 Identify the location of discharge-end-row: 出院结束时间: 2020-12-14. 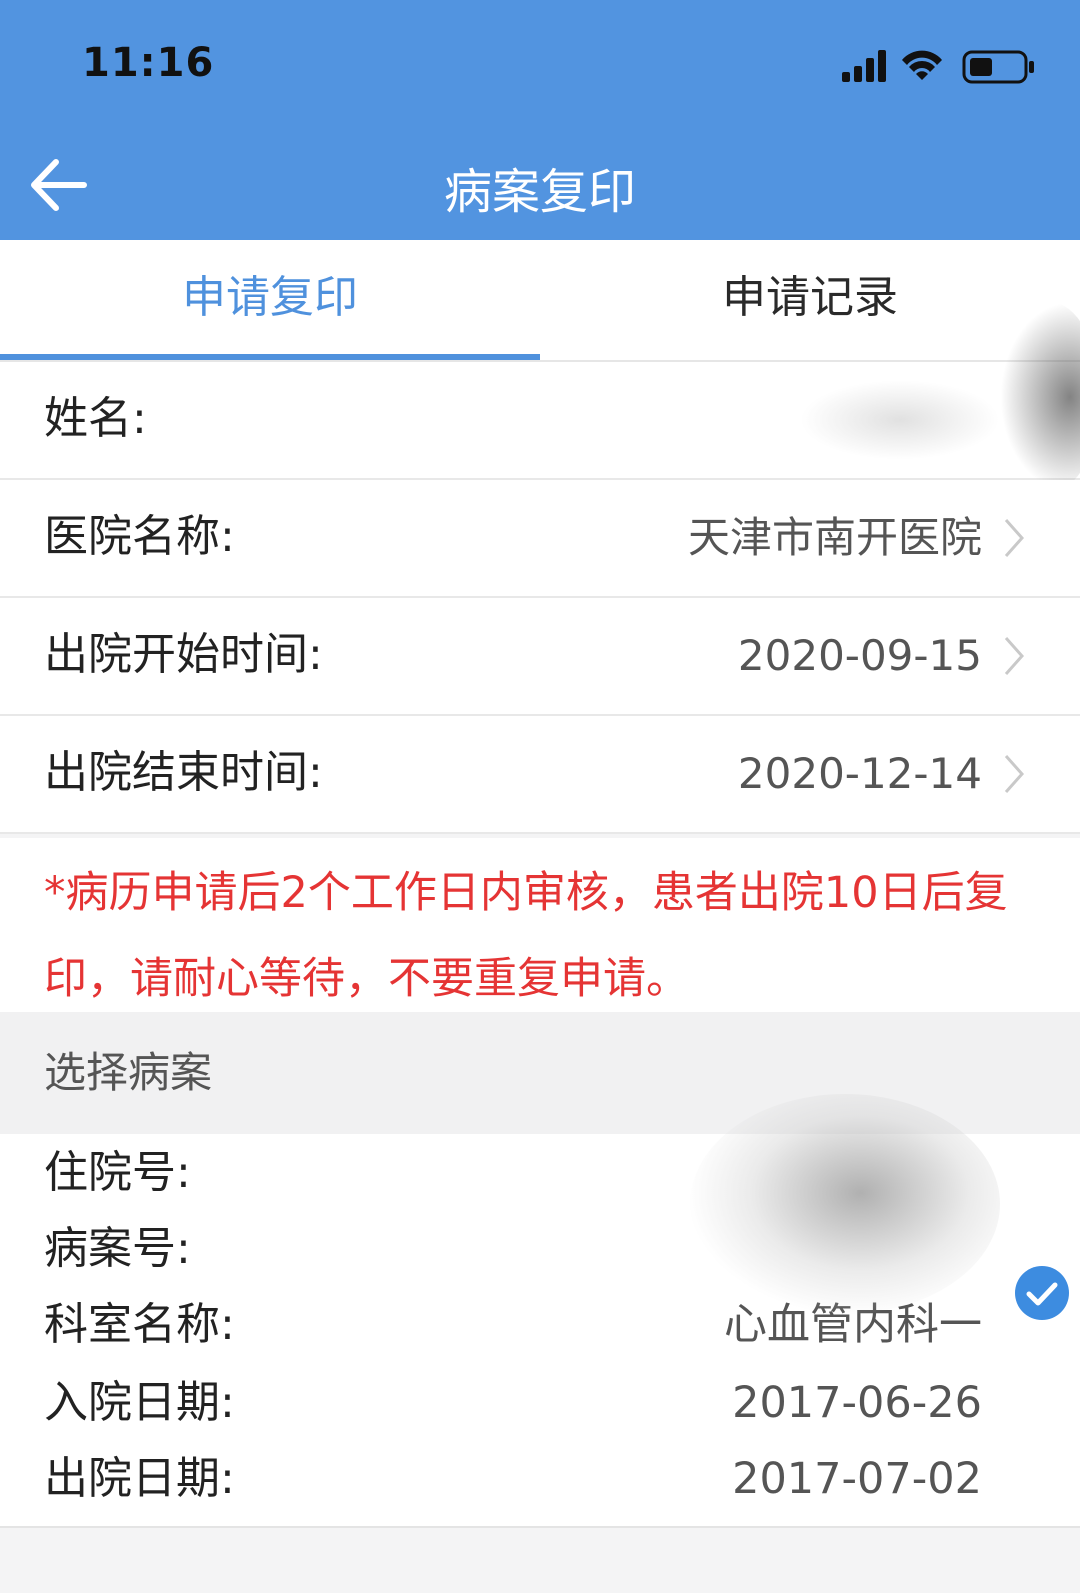
(540, 775).